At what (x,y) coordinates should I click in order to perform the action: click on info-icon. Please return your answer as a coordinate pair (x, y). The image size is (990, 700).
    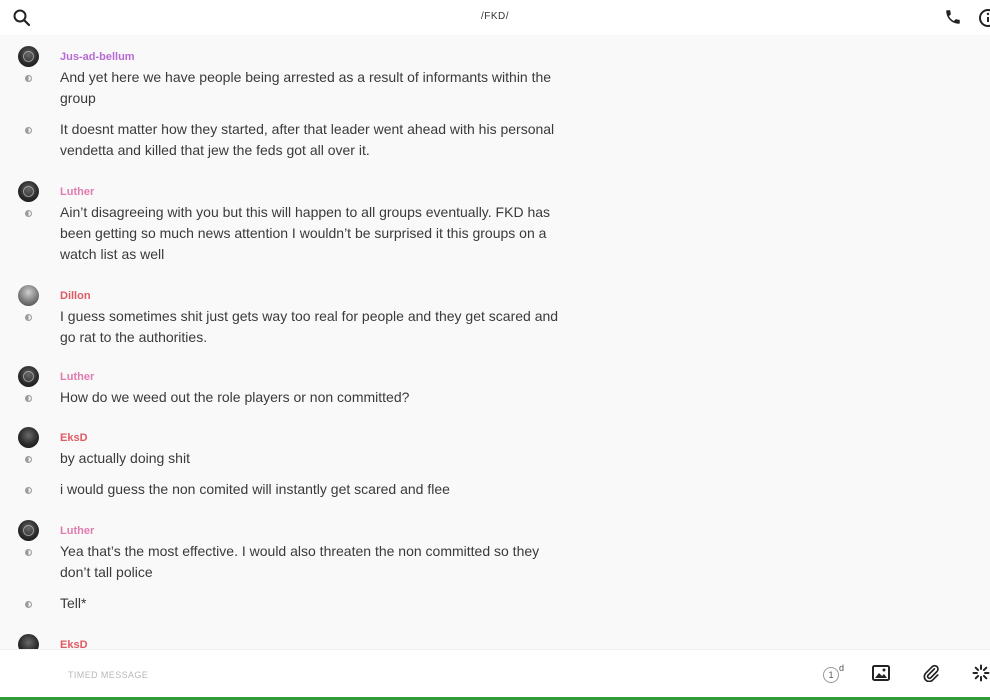
    Looking at the image, I should click on (984, 18).